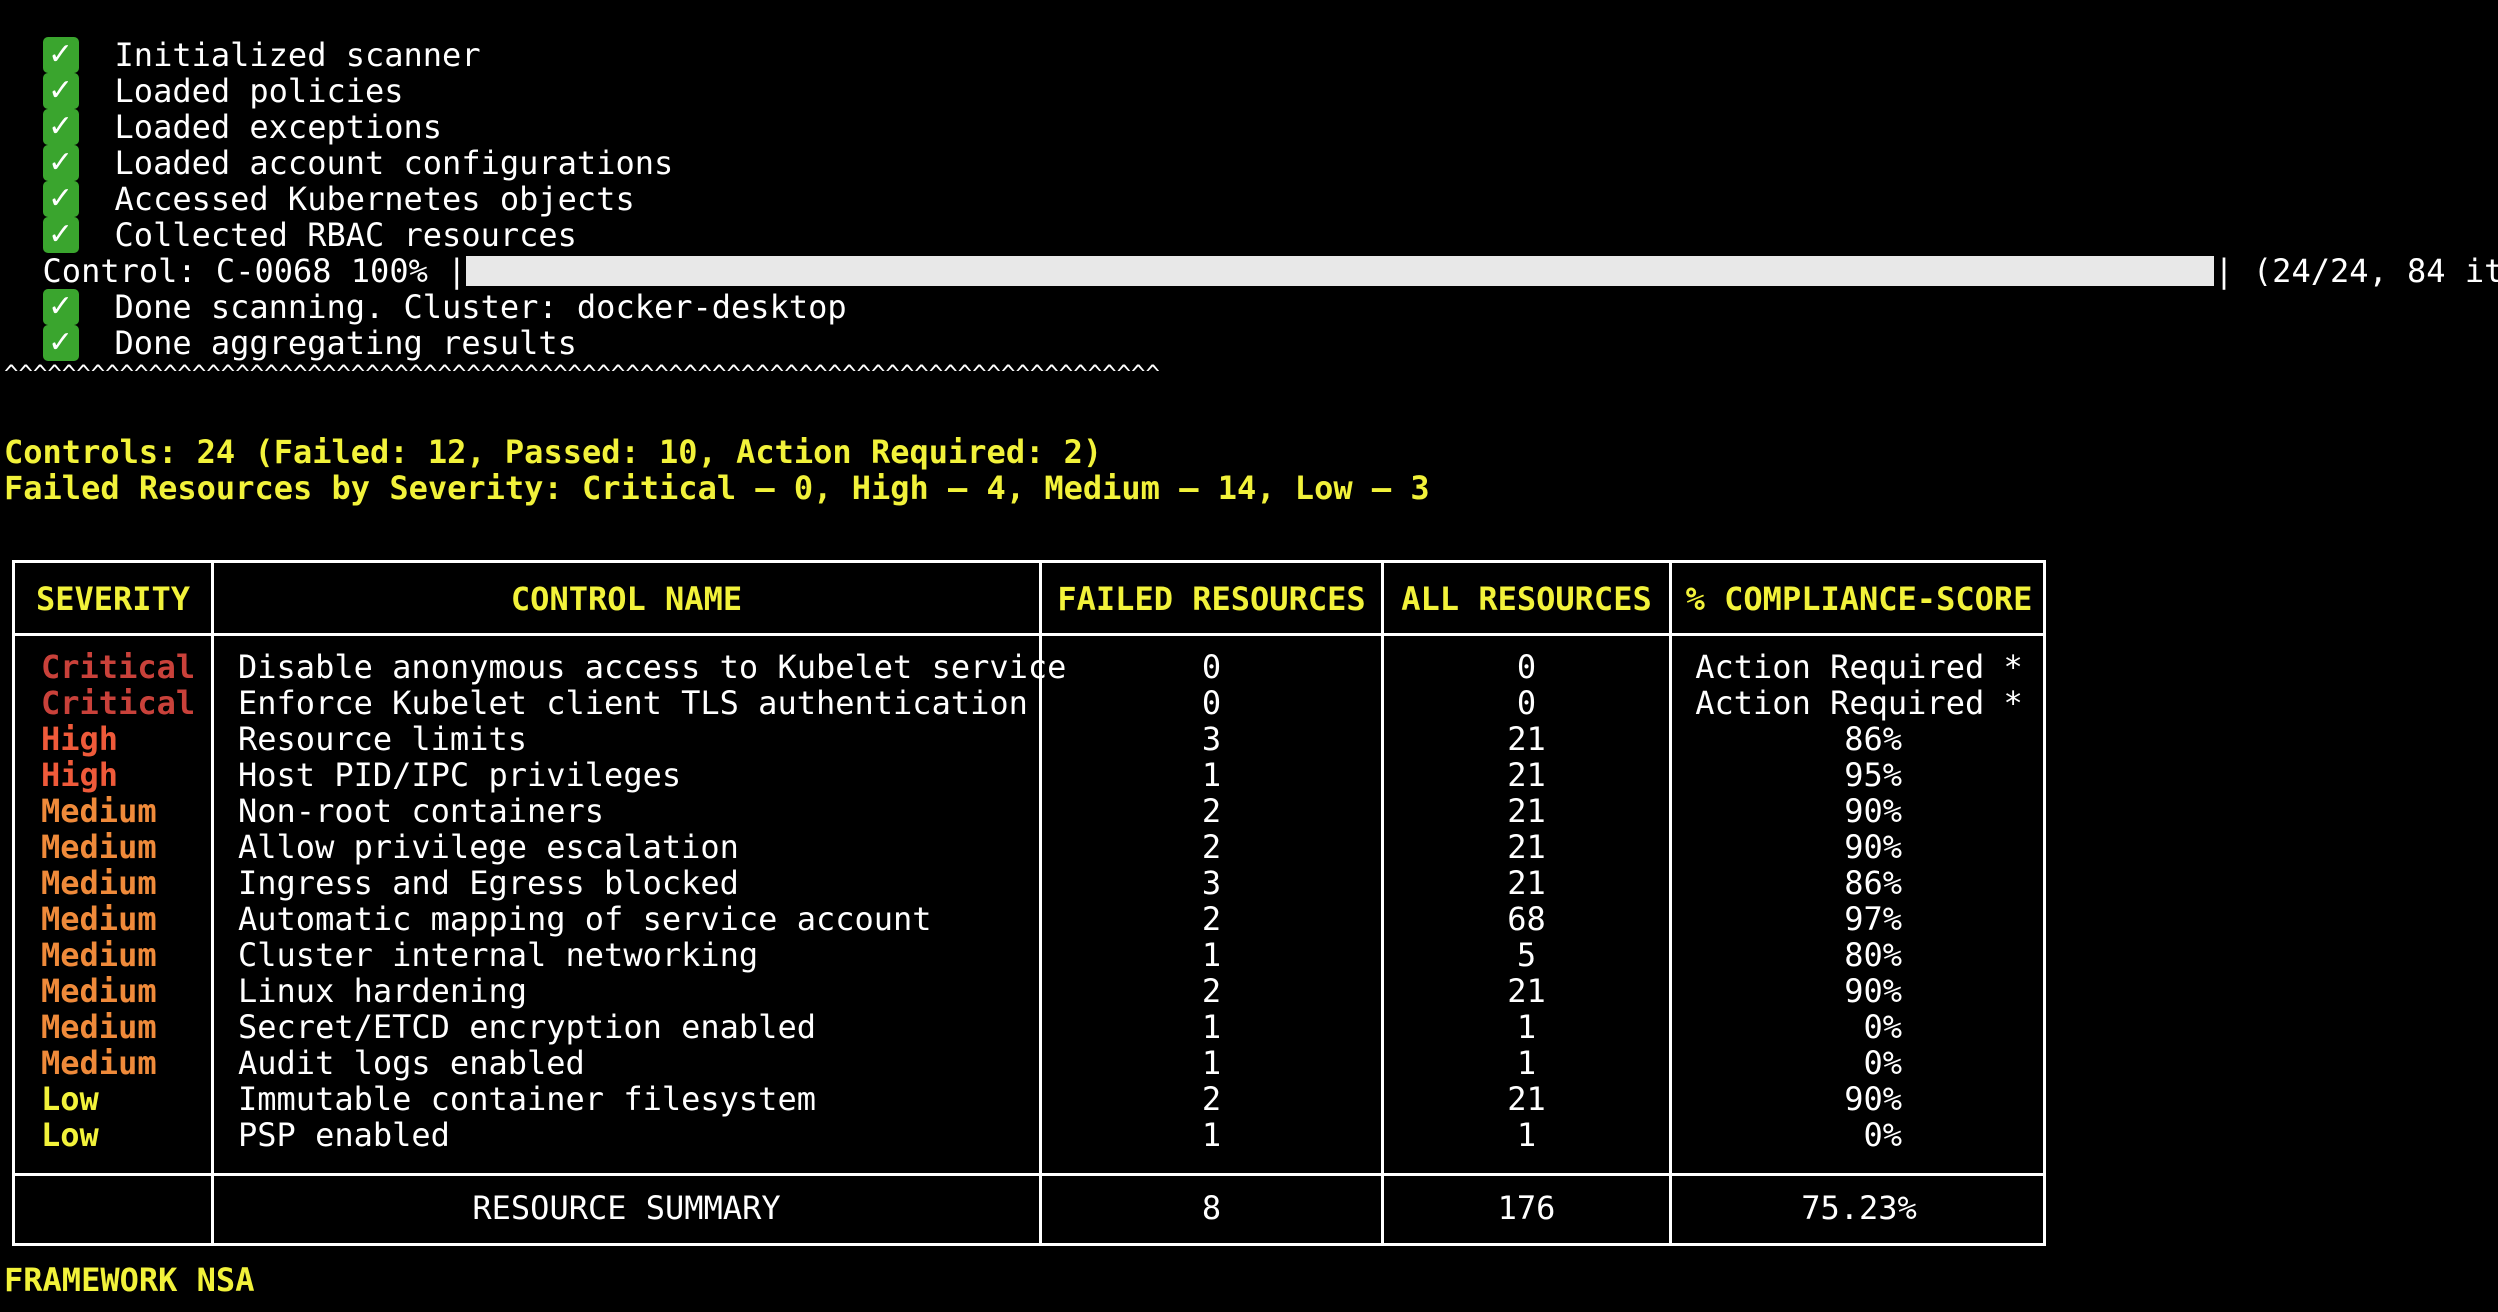 The height and width of the screenshot is (1312, 2498). I want to click on header-failed-resources: FAILED RESOURCES, so click(1211, 599).